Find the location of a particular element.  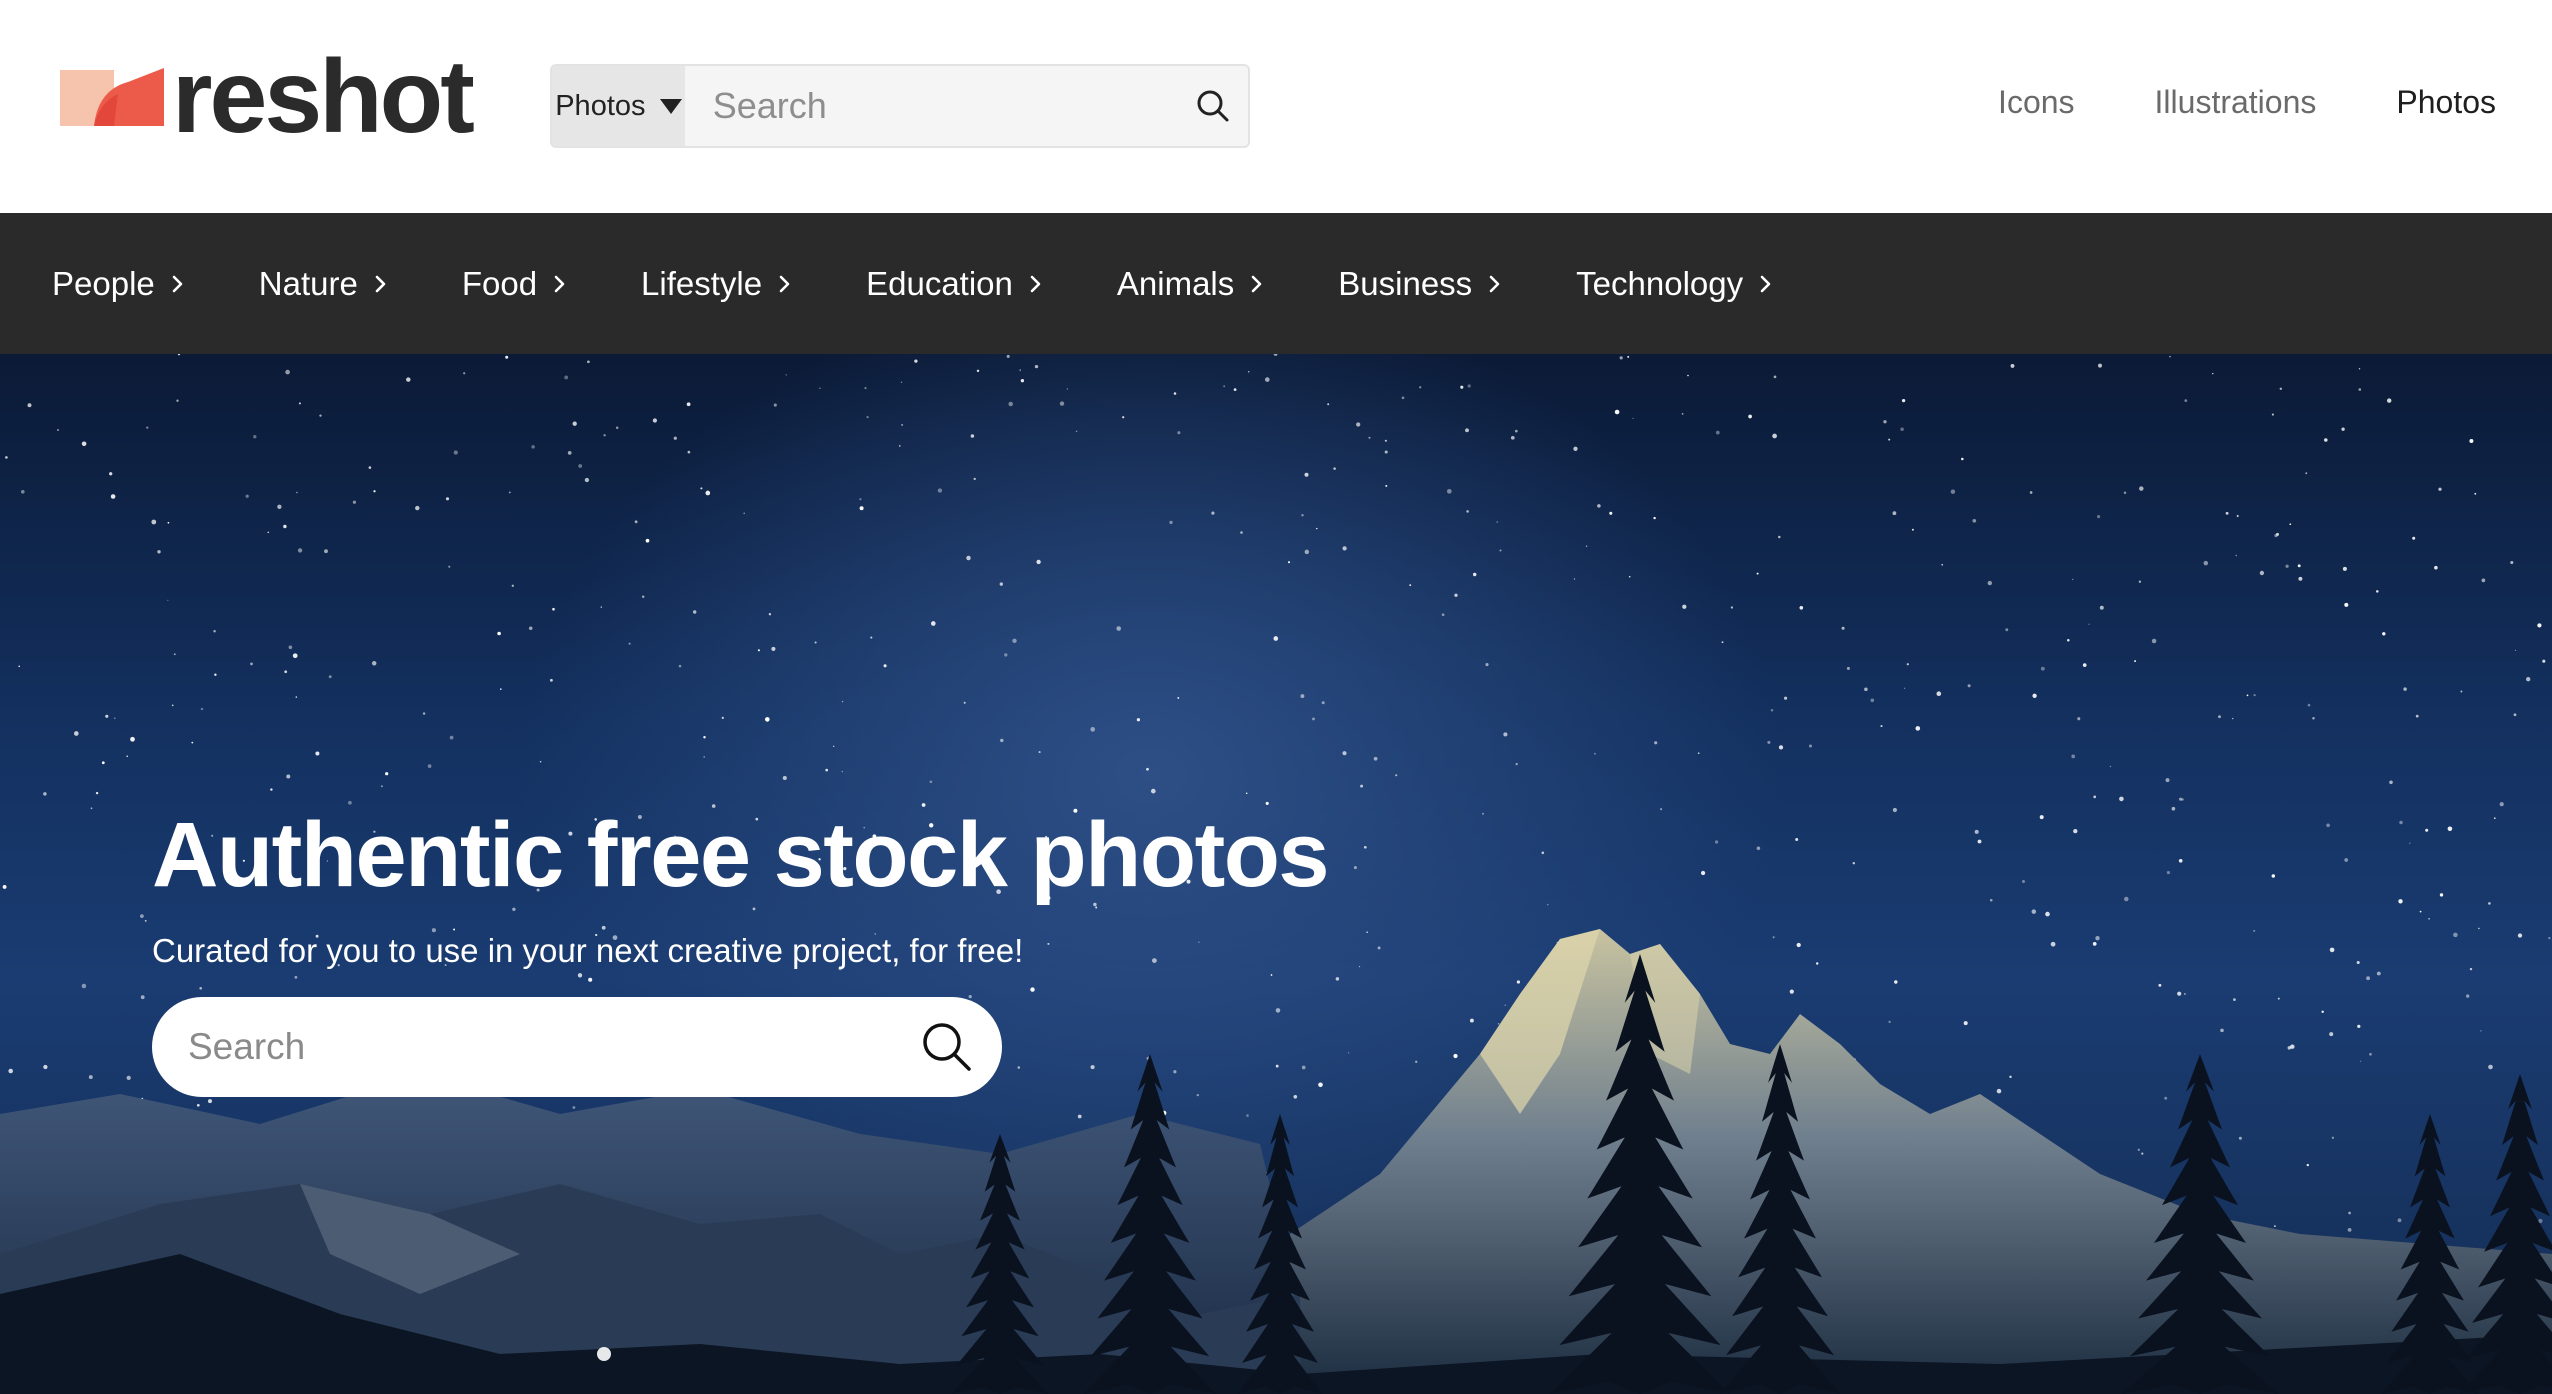

hero-search-input is located at coordinates (522, 1047).